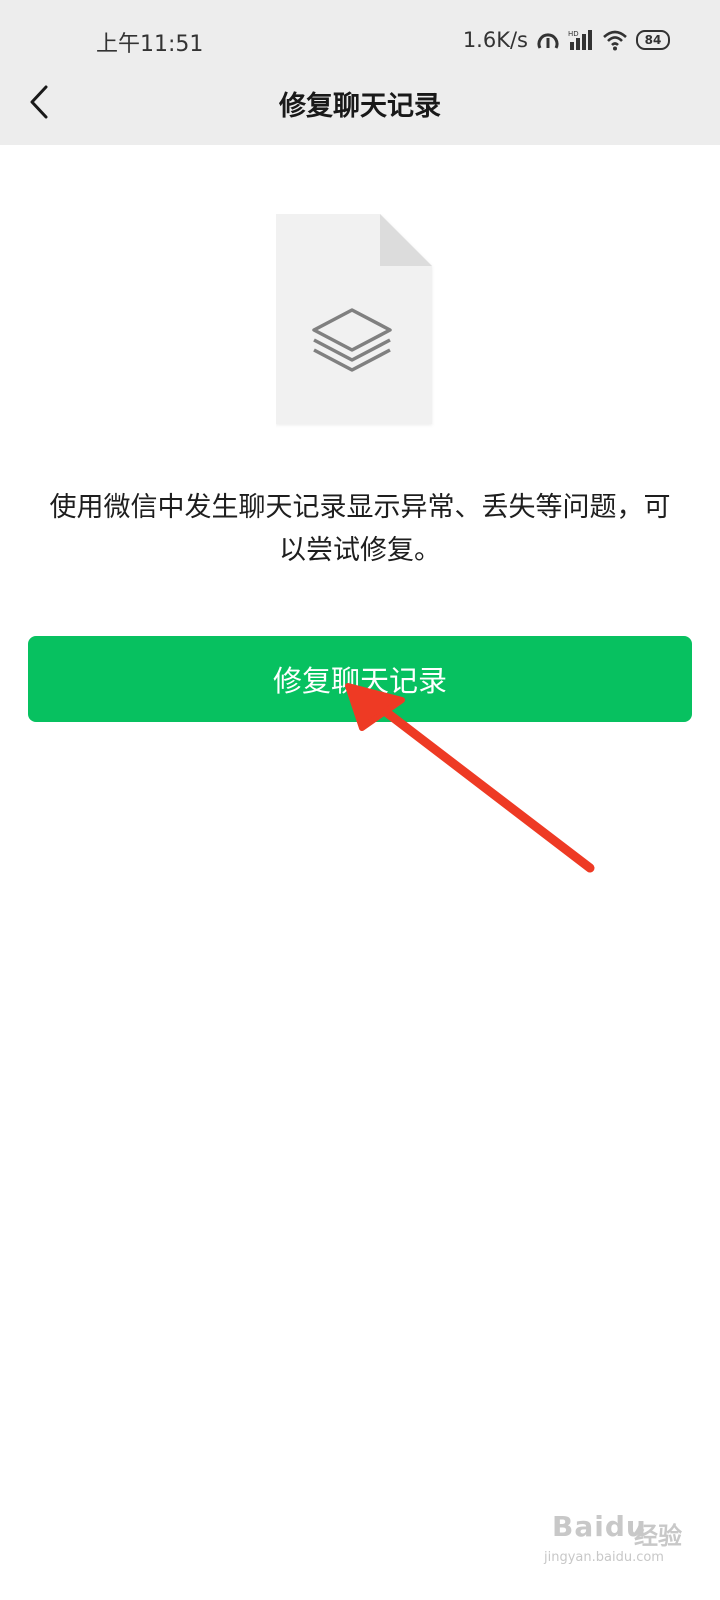  I want to click on status-time: 上午11:51, so click(150, 44).